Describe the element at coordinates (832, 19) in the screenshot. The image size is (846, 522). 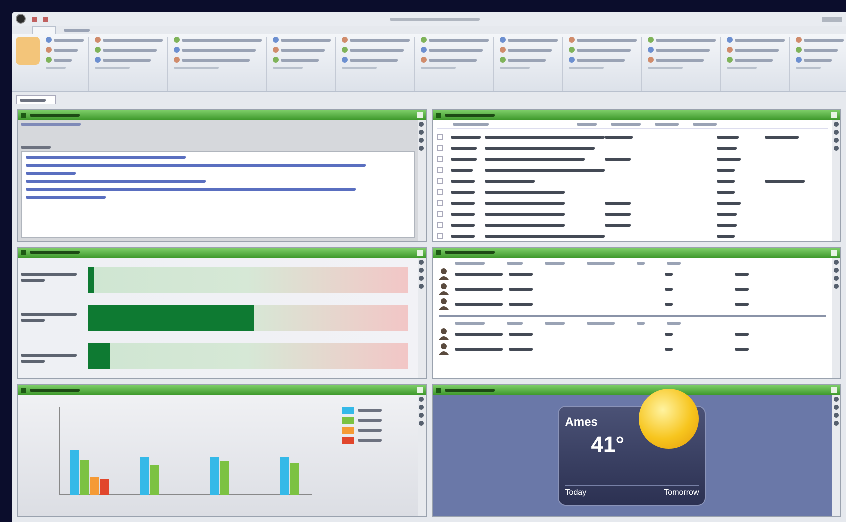
I see `window-controls-icon` at that location.